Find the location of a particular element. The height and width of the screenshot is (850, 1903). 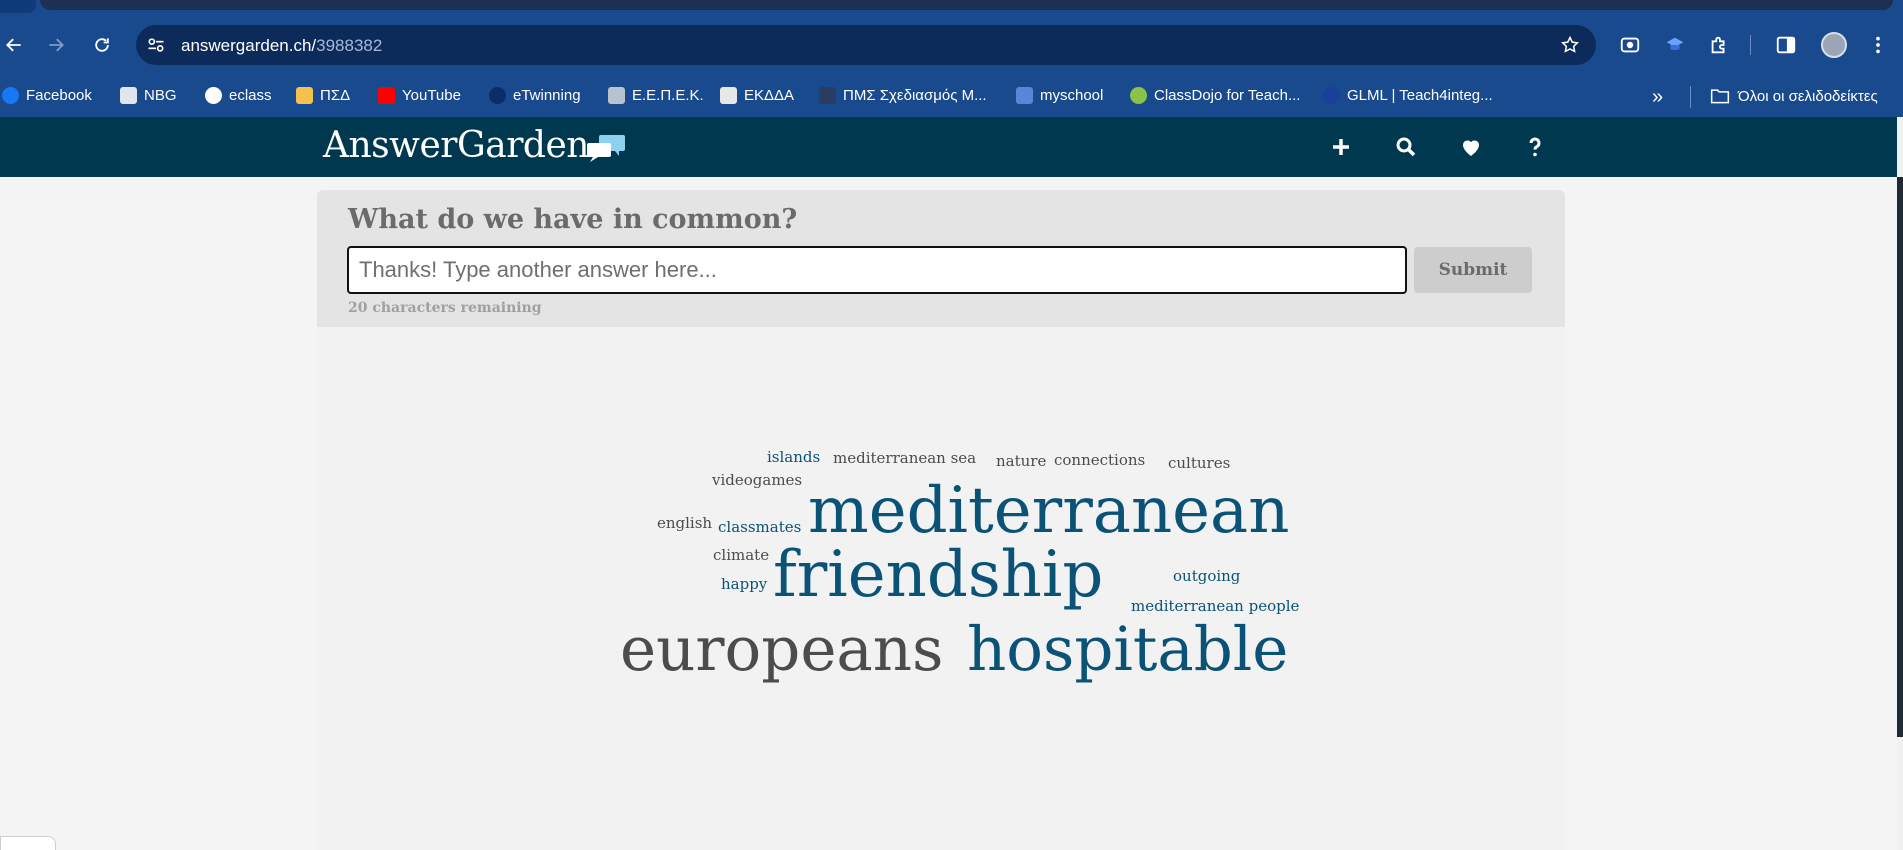

cloud-word: classmates is located at coordinates (759, 527).